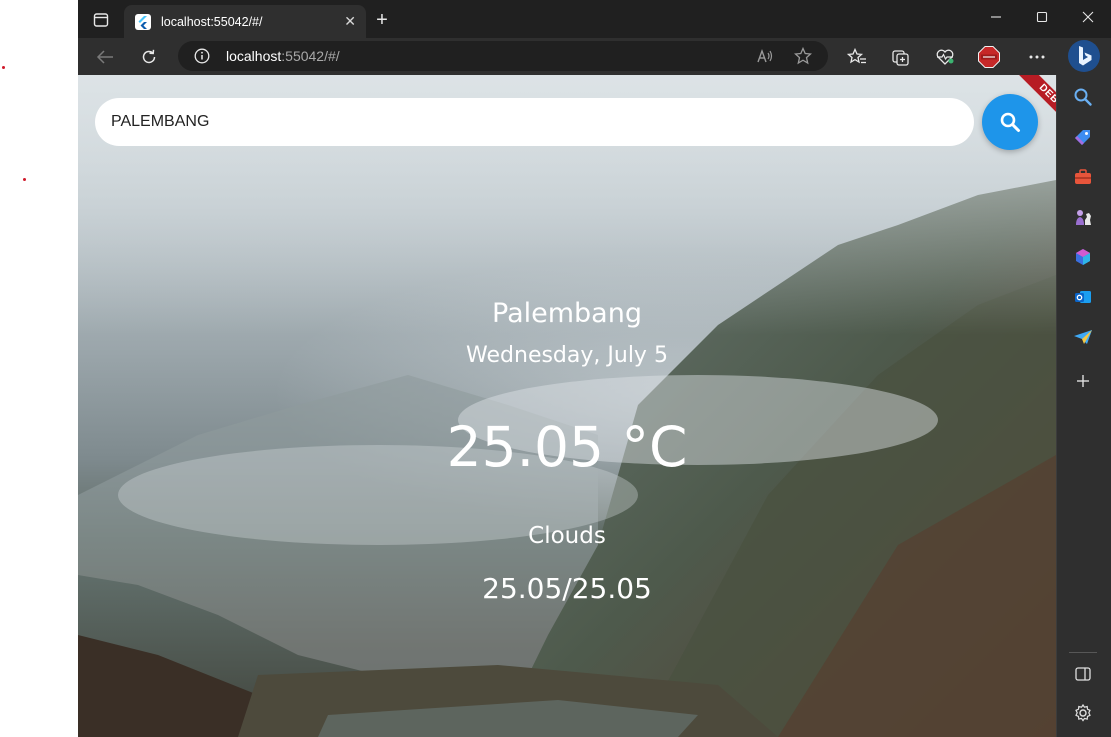 This screenshot has width=1111, height=737. Describe the element at coordinates (202, 56) in the screenshot. I see `info-icon` at that location.